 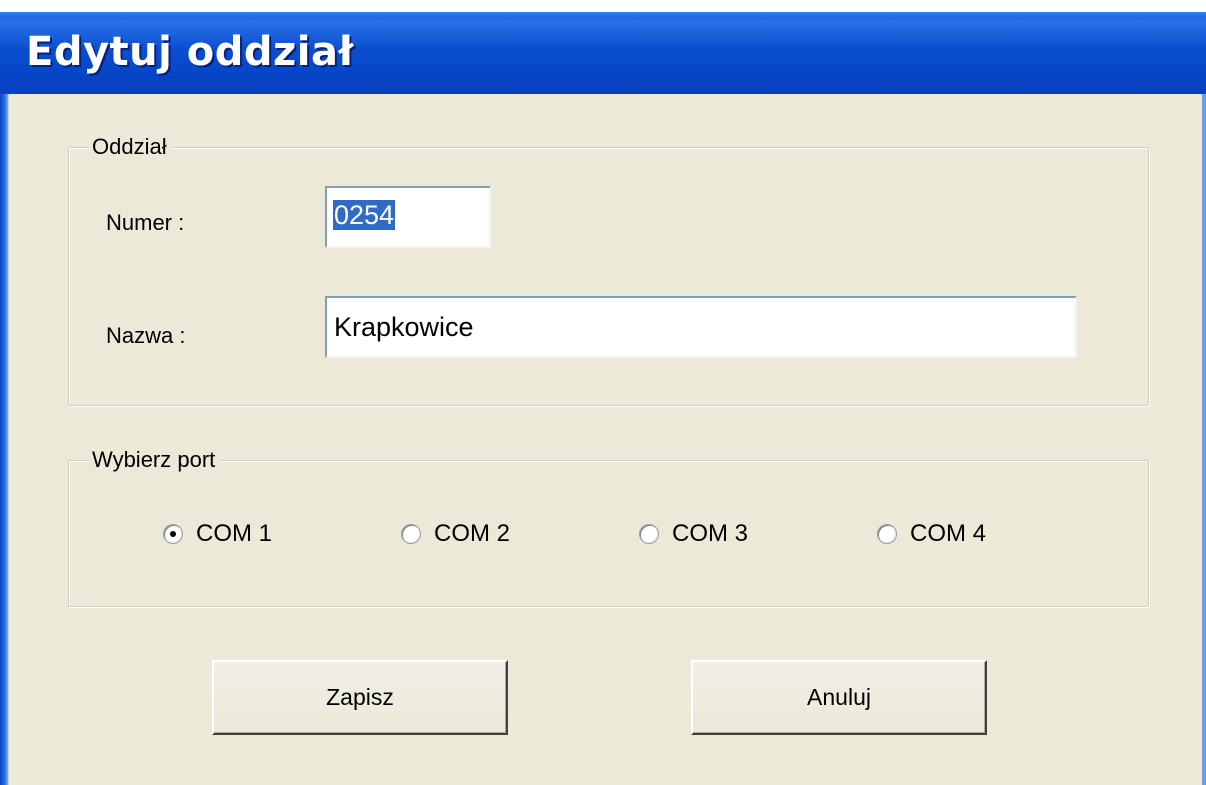 What do you see at coordinates (839, 697) in the screenshot?
I see `cancel-button: Anuluj` at bounding box center [839, 697].